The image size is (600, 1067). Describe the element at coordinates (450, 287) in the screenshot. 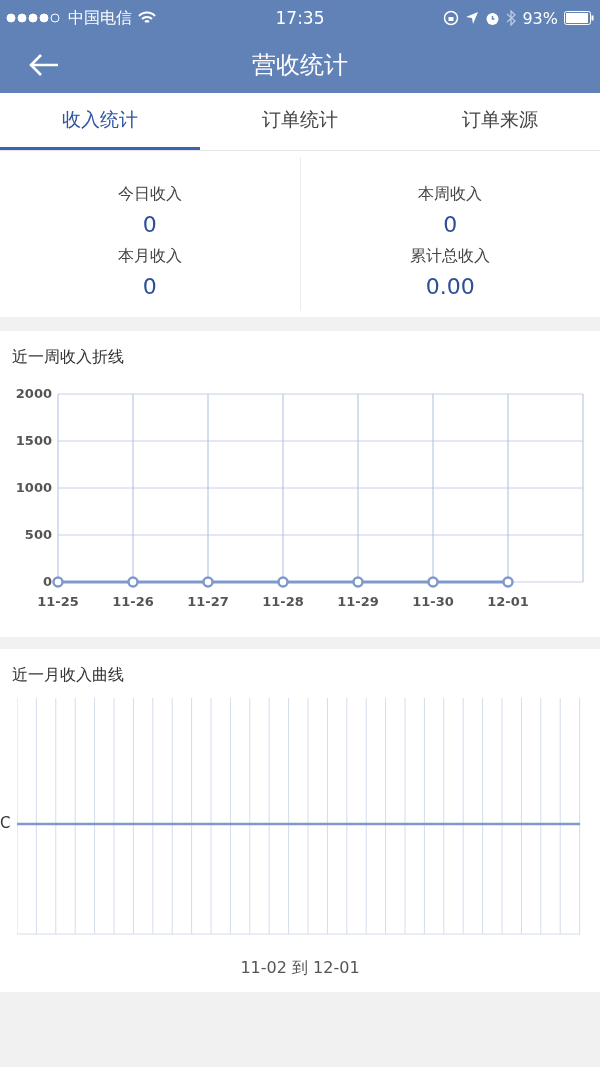

I see `stat-value: 0.00` at that location.